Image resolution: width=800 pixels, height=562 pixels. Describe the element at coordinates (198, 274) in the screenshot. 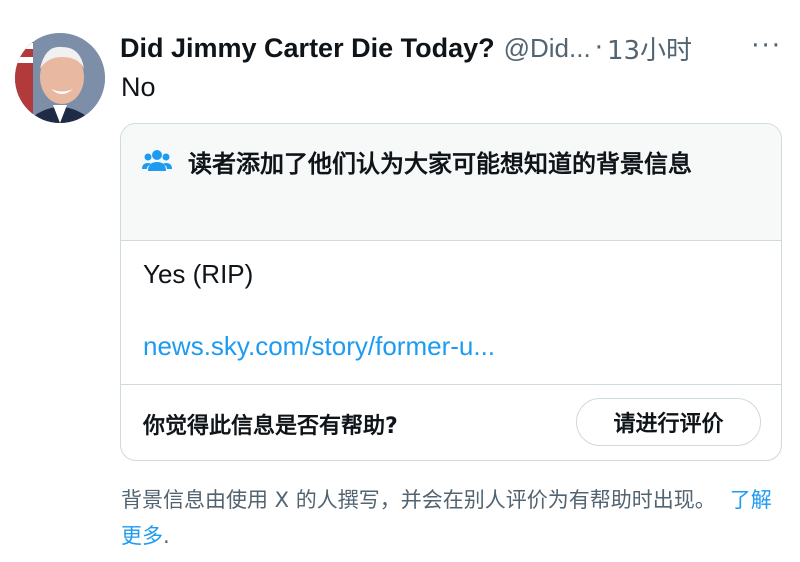

I see `community-note-body: Yes (RIP)` at that location.